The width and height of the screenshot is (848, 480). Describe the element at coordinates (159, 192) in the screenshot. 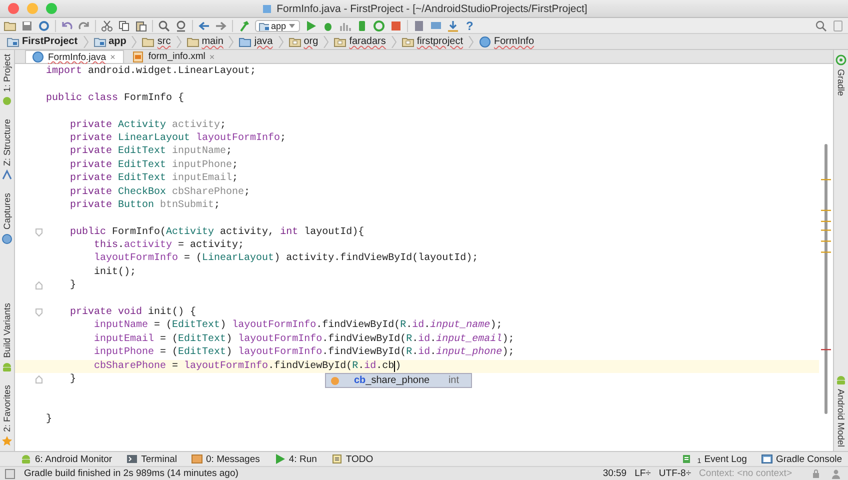

I see `code-line: private CheckBox cbSharePhone;` at that location.